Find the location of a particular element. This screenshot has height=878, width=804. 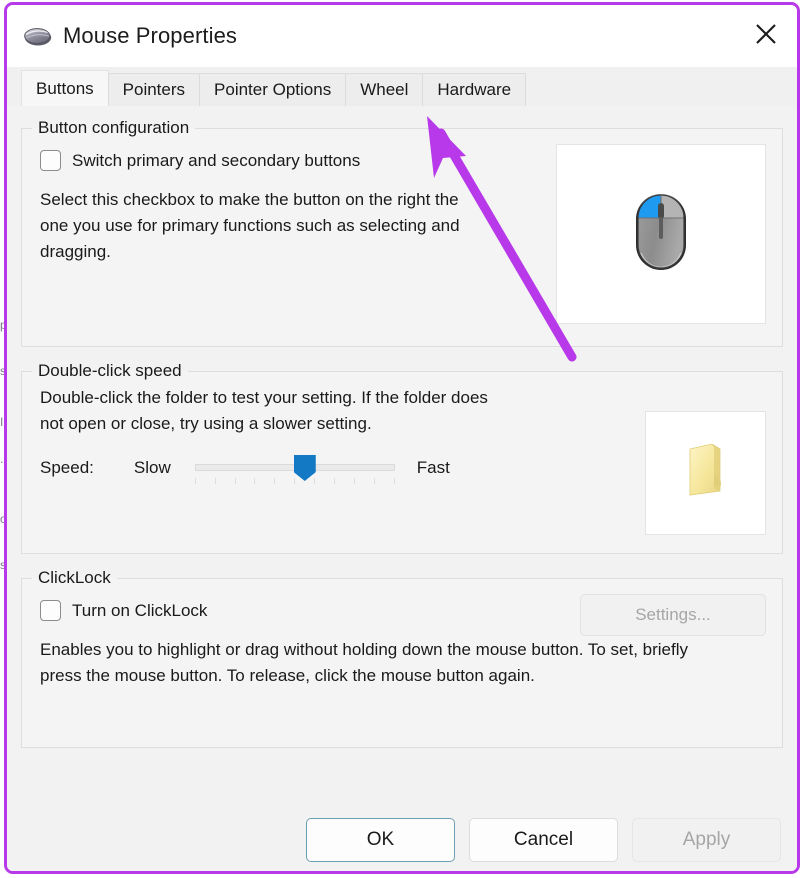

title-bar: Mouse Properties is located at coordinates (402, 36).